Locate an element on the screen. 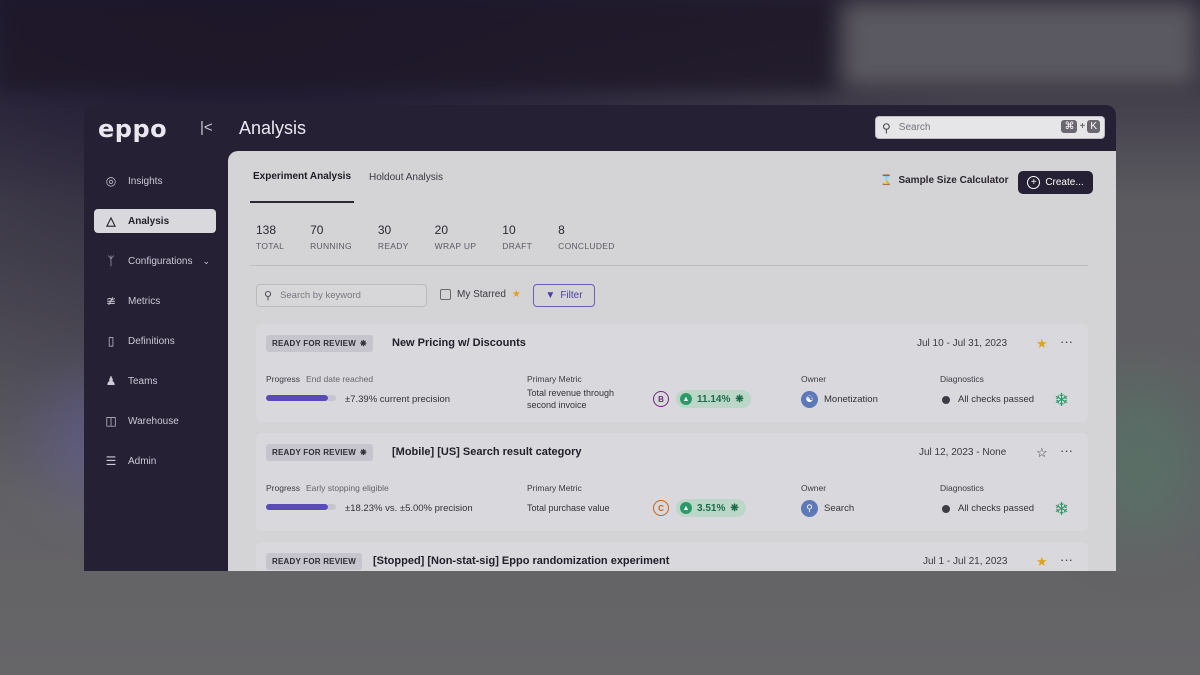 The image size is (1200, 675). experiment-date: Jul 12, 2023 - None is located at coordinates (963, 452).